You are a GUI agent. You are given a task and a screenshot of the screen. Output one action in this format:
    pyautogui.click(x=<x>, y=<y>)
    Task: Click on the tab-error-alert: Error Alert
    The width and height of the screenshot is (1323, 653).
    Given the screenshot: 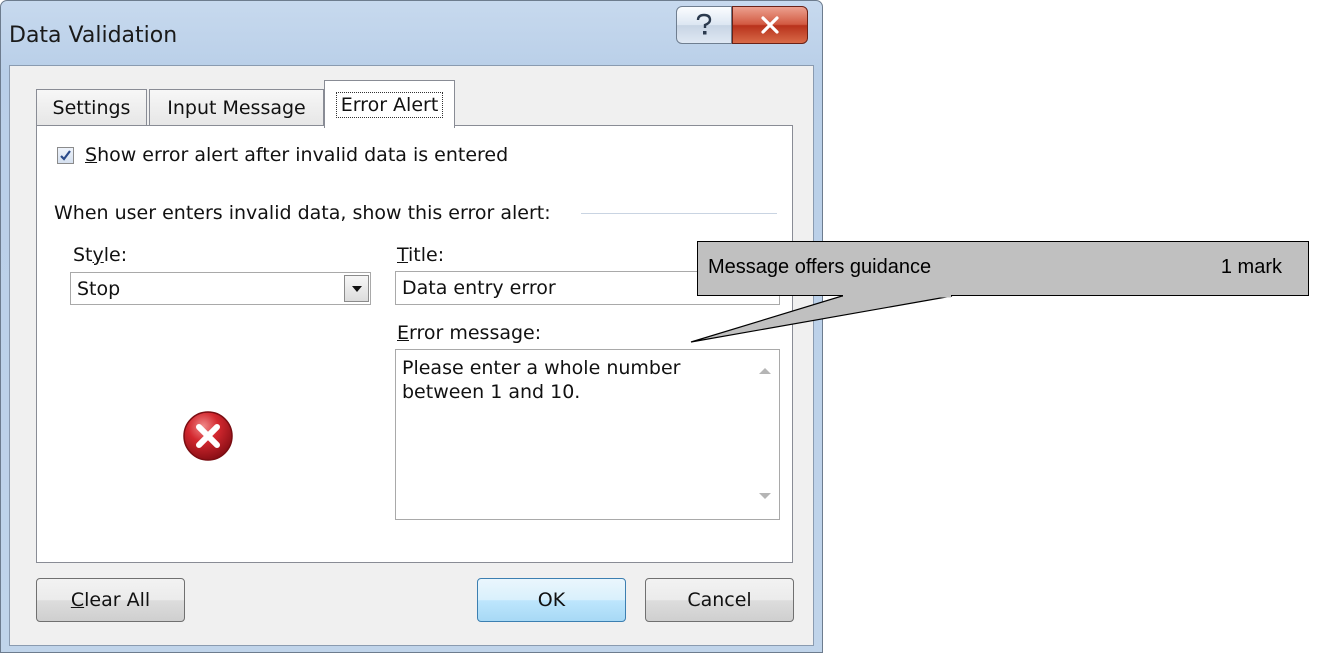 What is the action you would take?
    pyautogui.click(x=389, y=104)
    